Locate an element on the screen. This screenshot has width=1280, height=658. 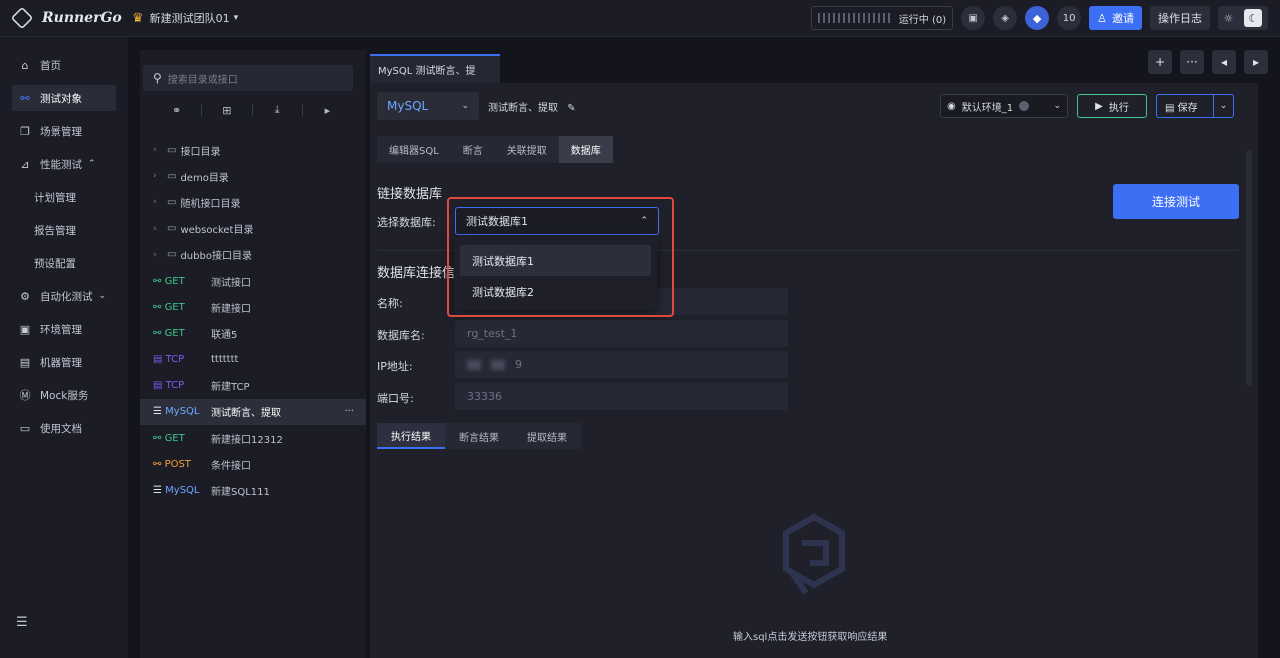
add-folder-icon: ⊞ is located at coordinates (226, 110).